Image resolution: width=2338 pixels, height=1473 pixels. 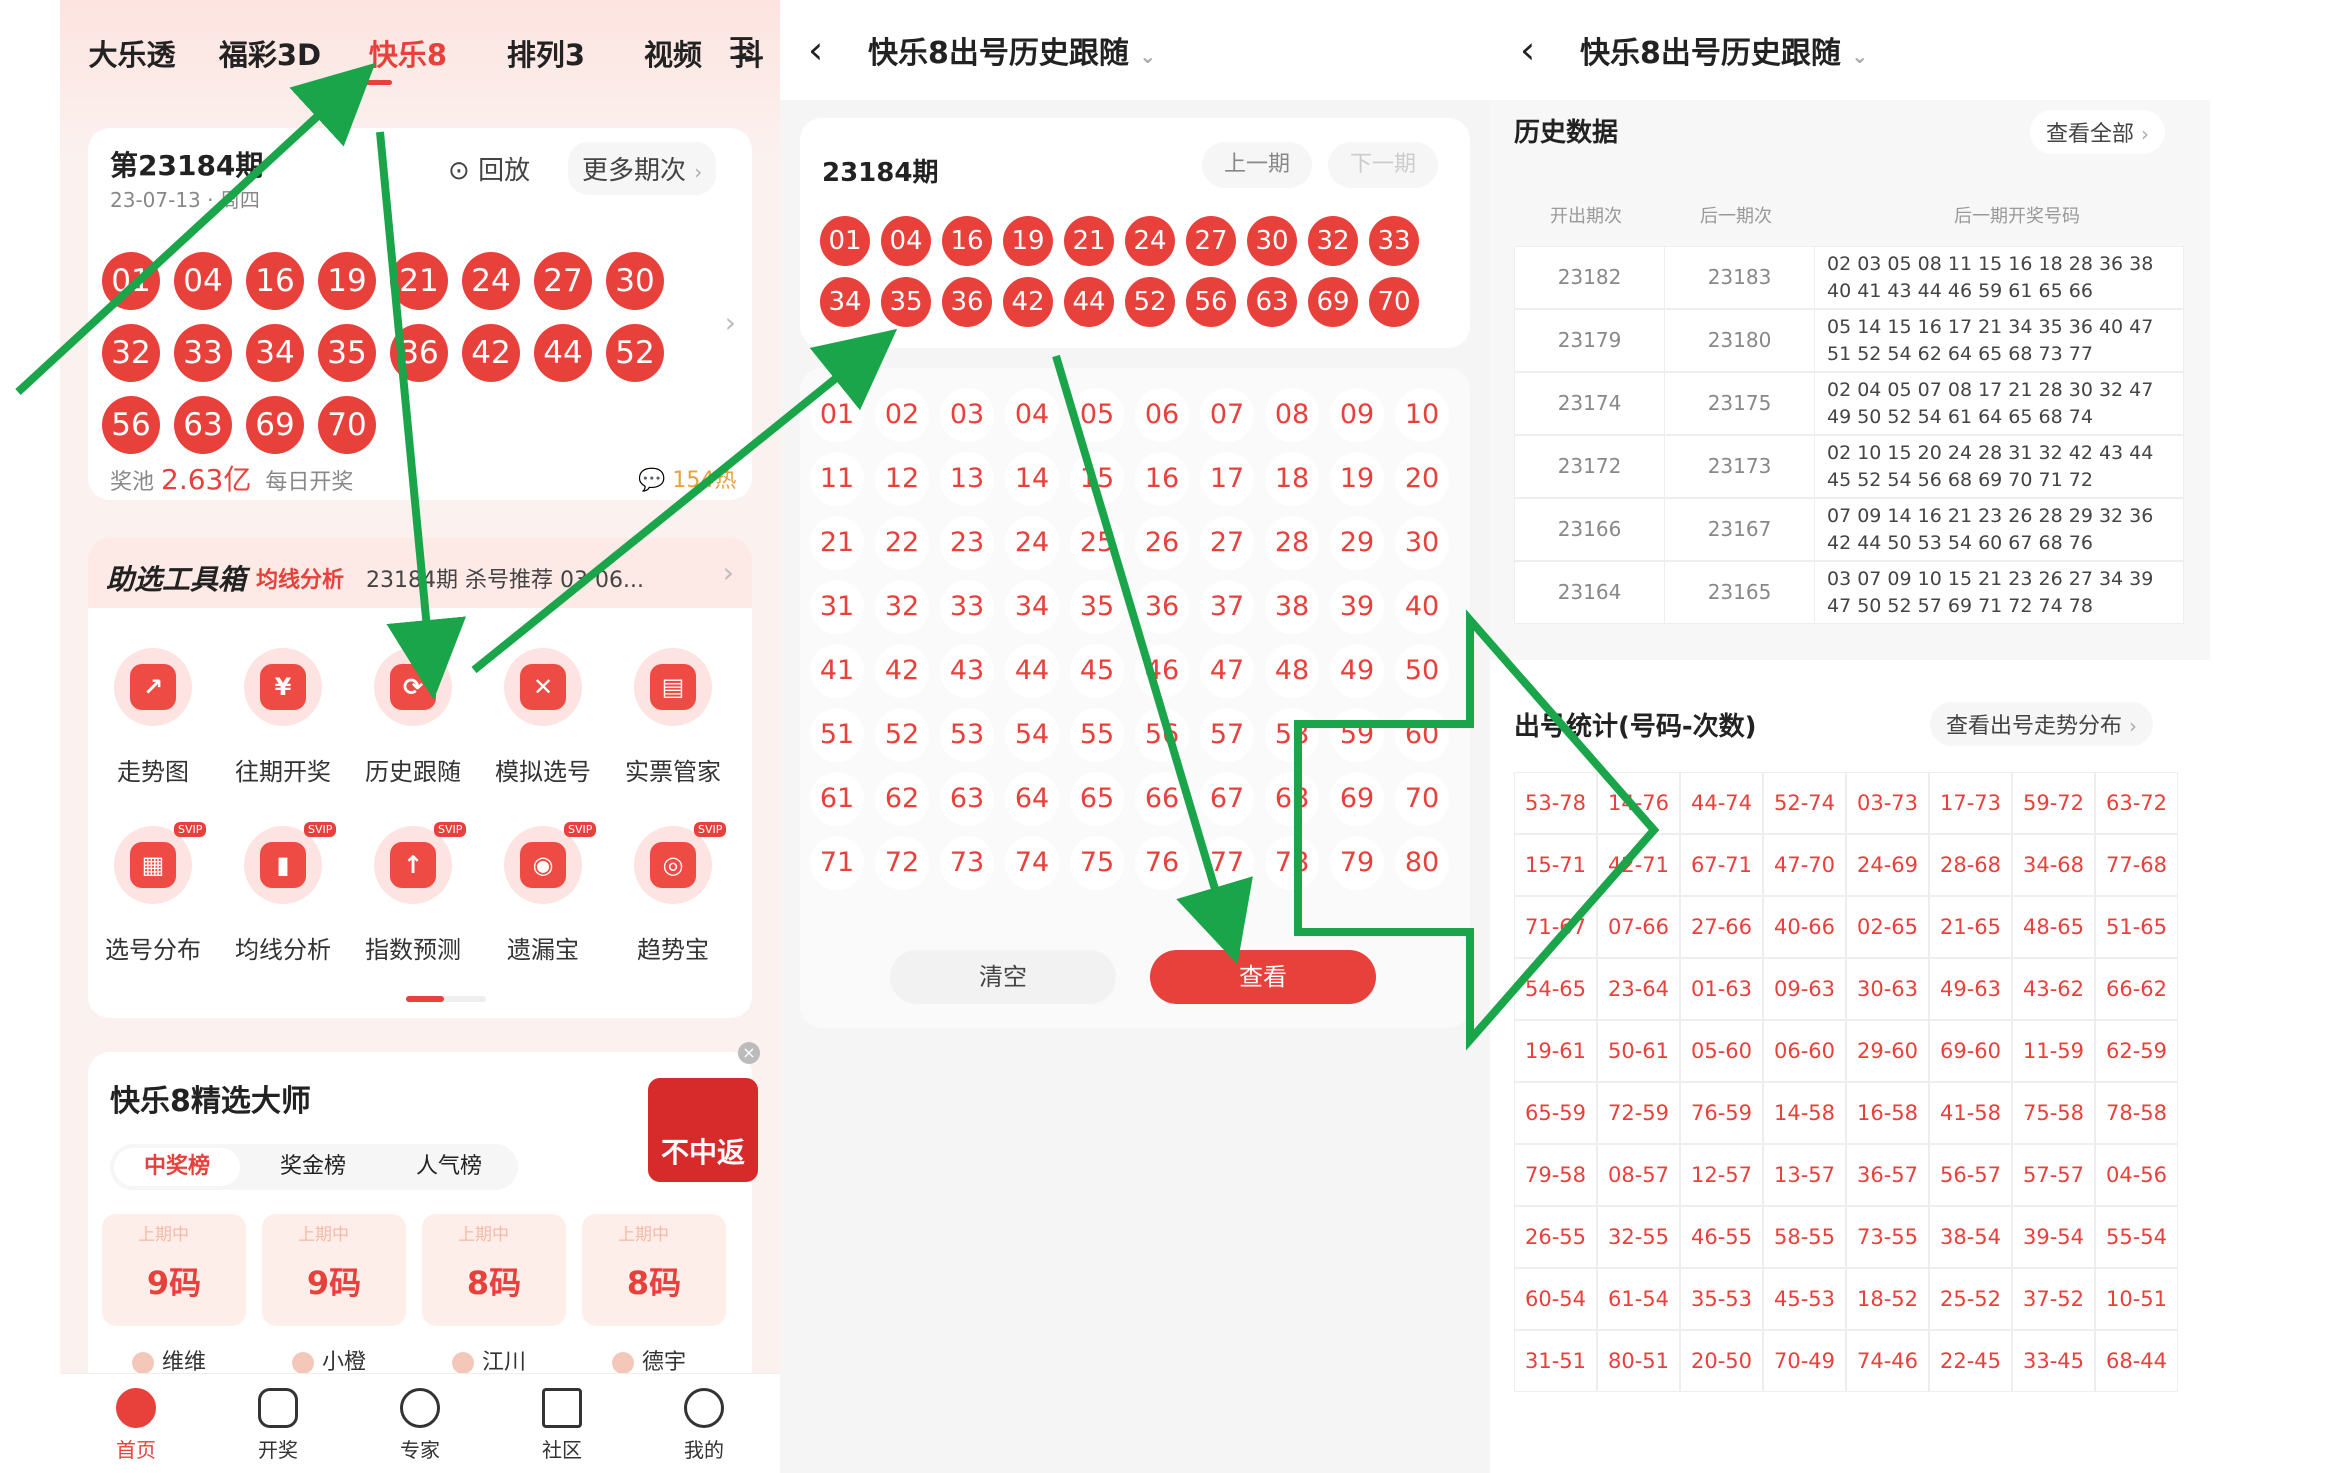 What do you see at coordinates (1097, 735) in the screenshot?
I see `picker-number: 55` at bounding box center [1097, 735].